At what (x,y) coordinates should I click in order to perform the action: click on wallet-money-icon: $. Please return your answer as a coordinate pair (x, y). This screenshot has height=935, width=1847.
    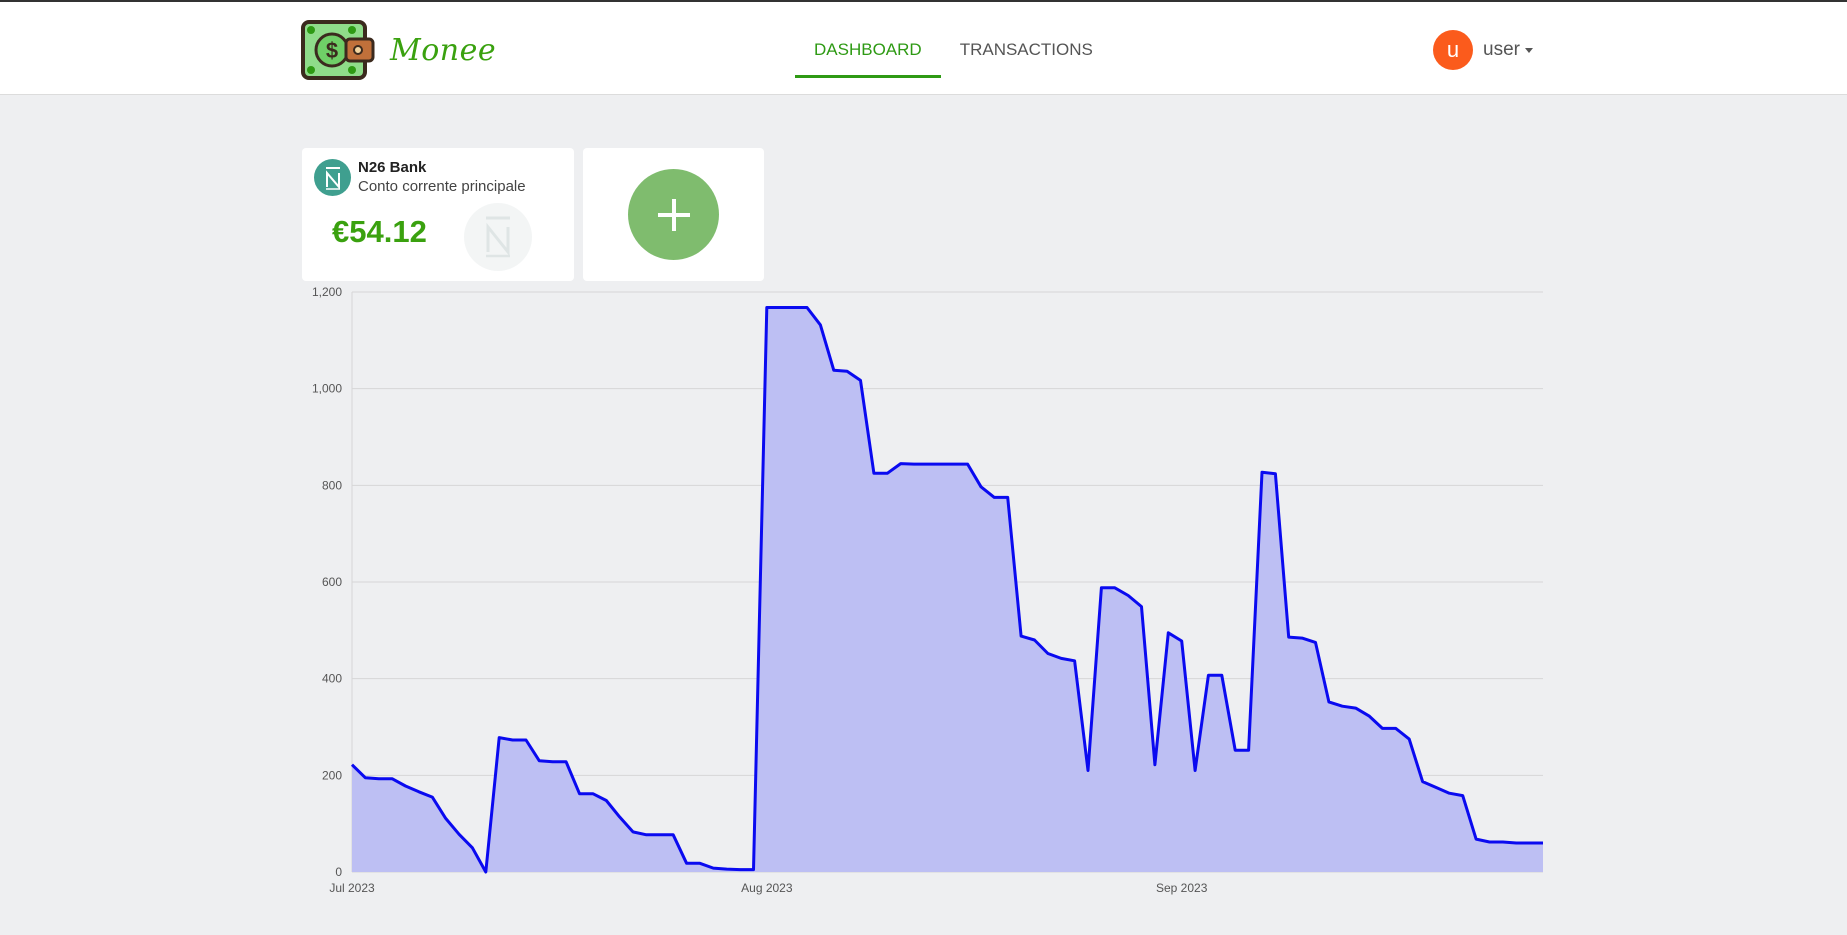
    Looking at the image, I should click on (338, 50).